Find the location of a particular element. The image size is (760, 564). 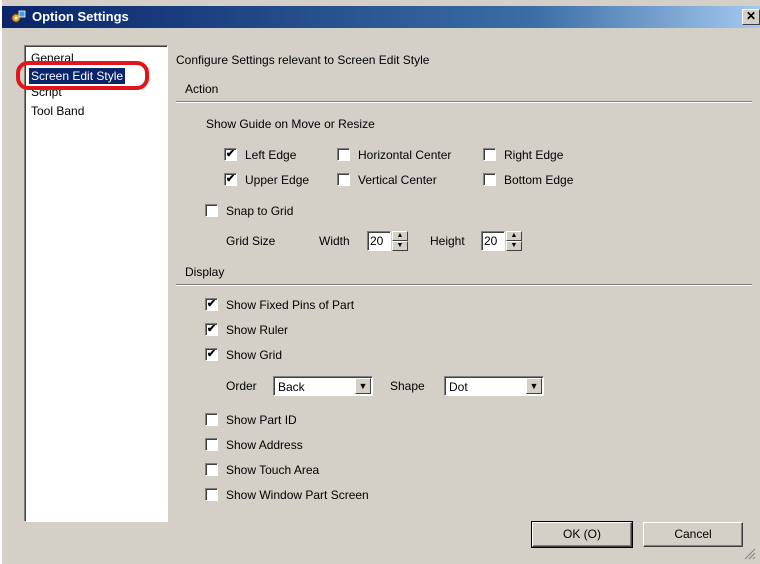

grid-width-input: 20 is located at coordinates (379, 241).